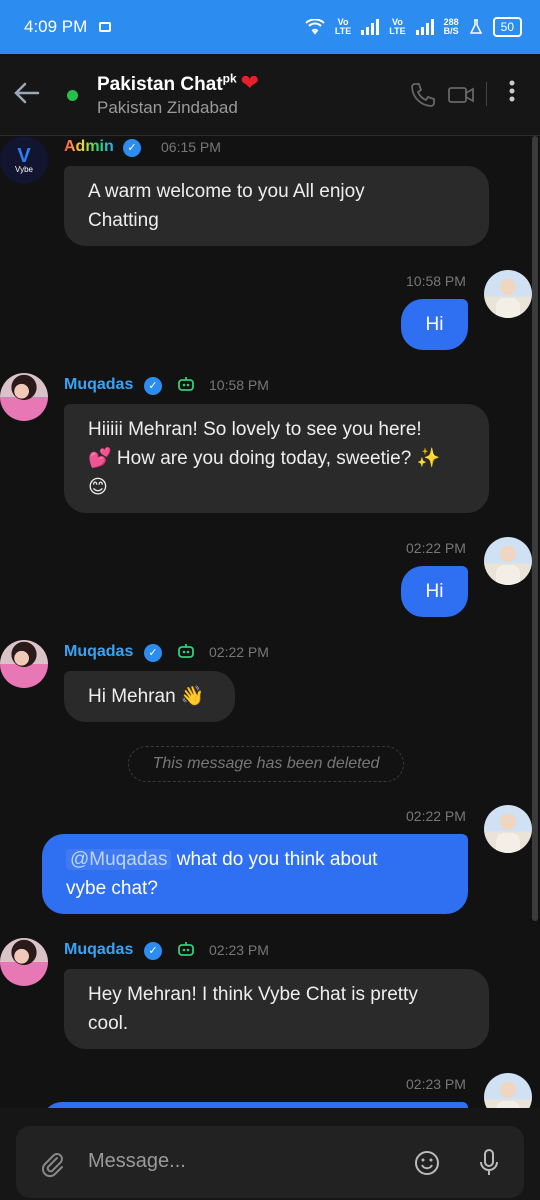 This screenshot has height=1200, width=540. I want to click on status-bar: 4:09 PM Vo LTE Vo LTE 288 B/S 50, so click(270, 27).